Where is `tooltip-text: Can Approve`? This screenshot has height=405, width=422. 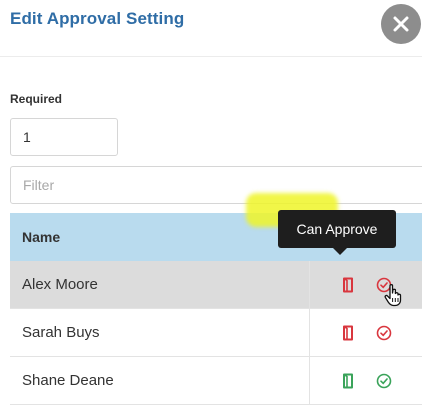 tooltip-text: Can Approve is located at coordinates (337, 229).